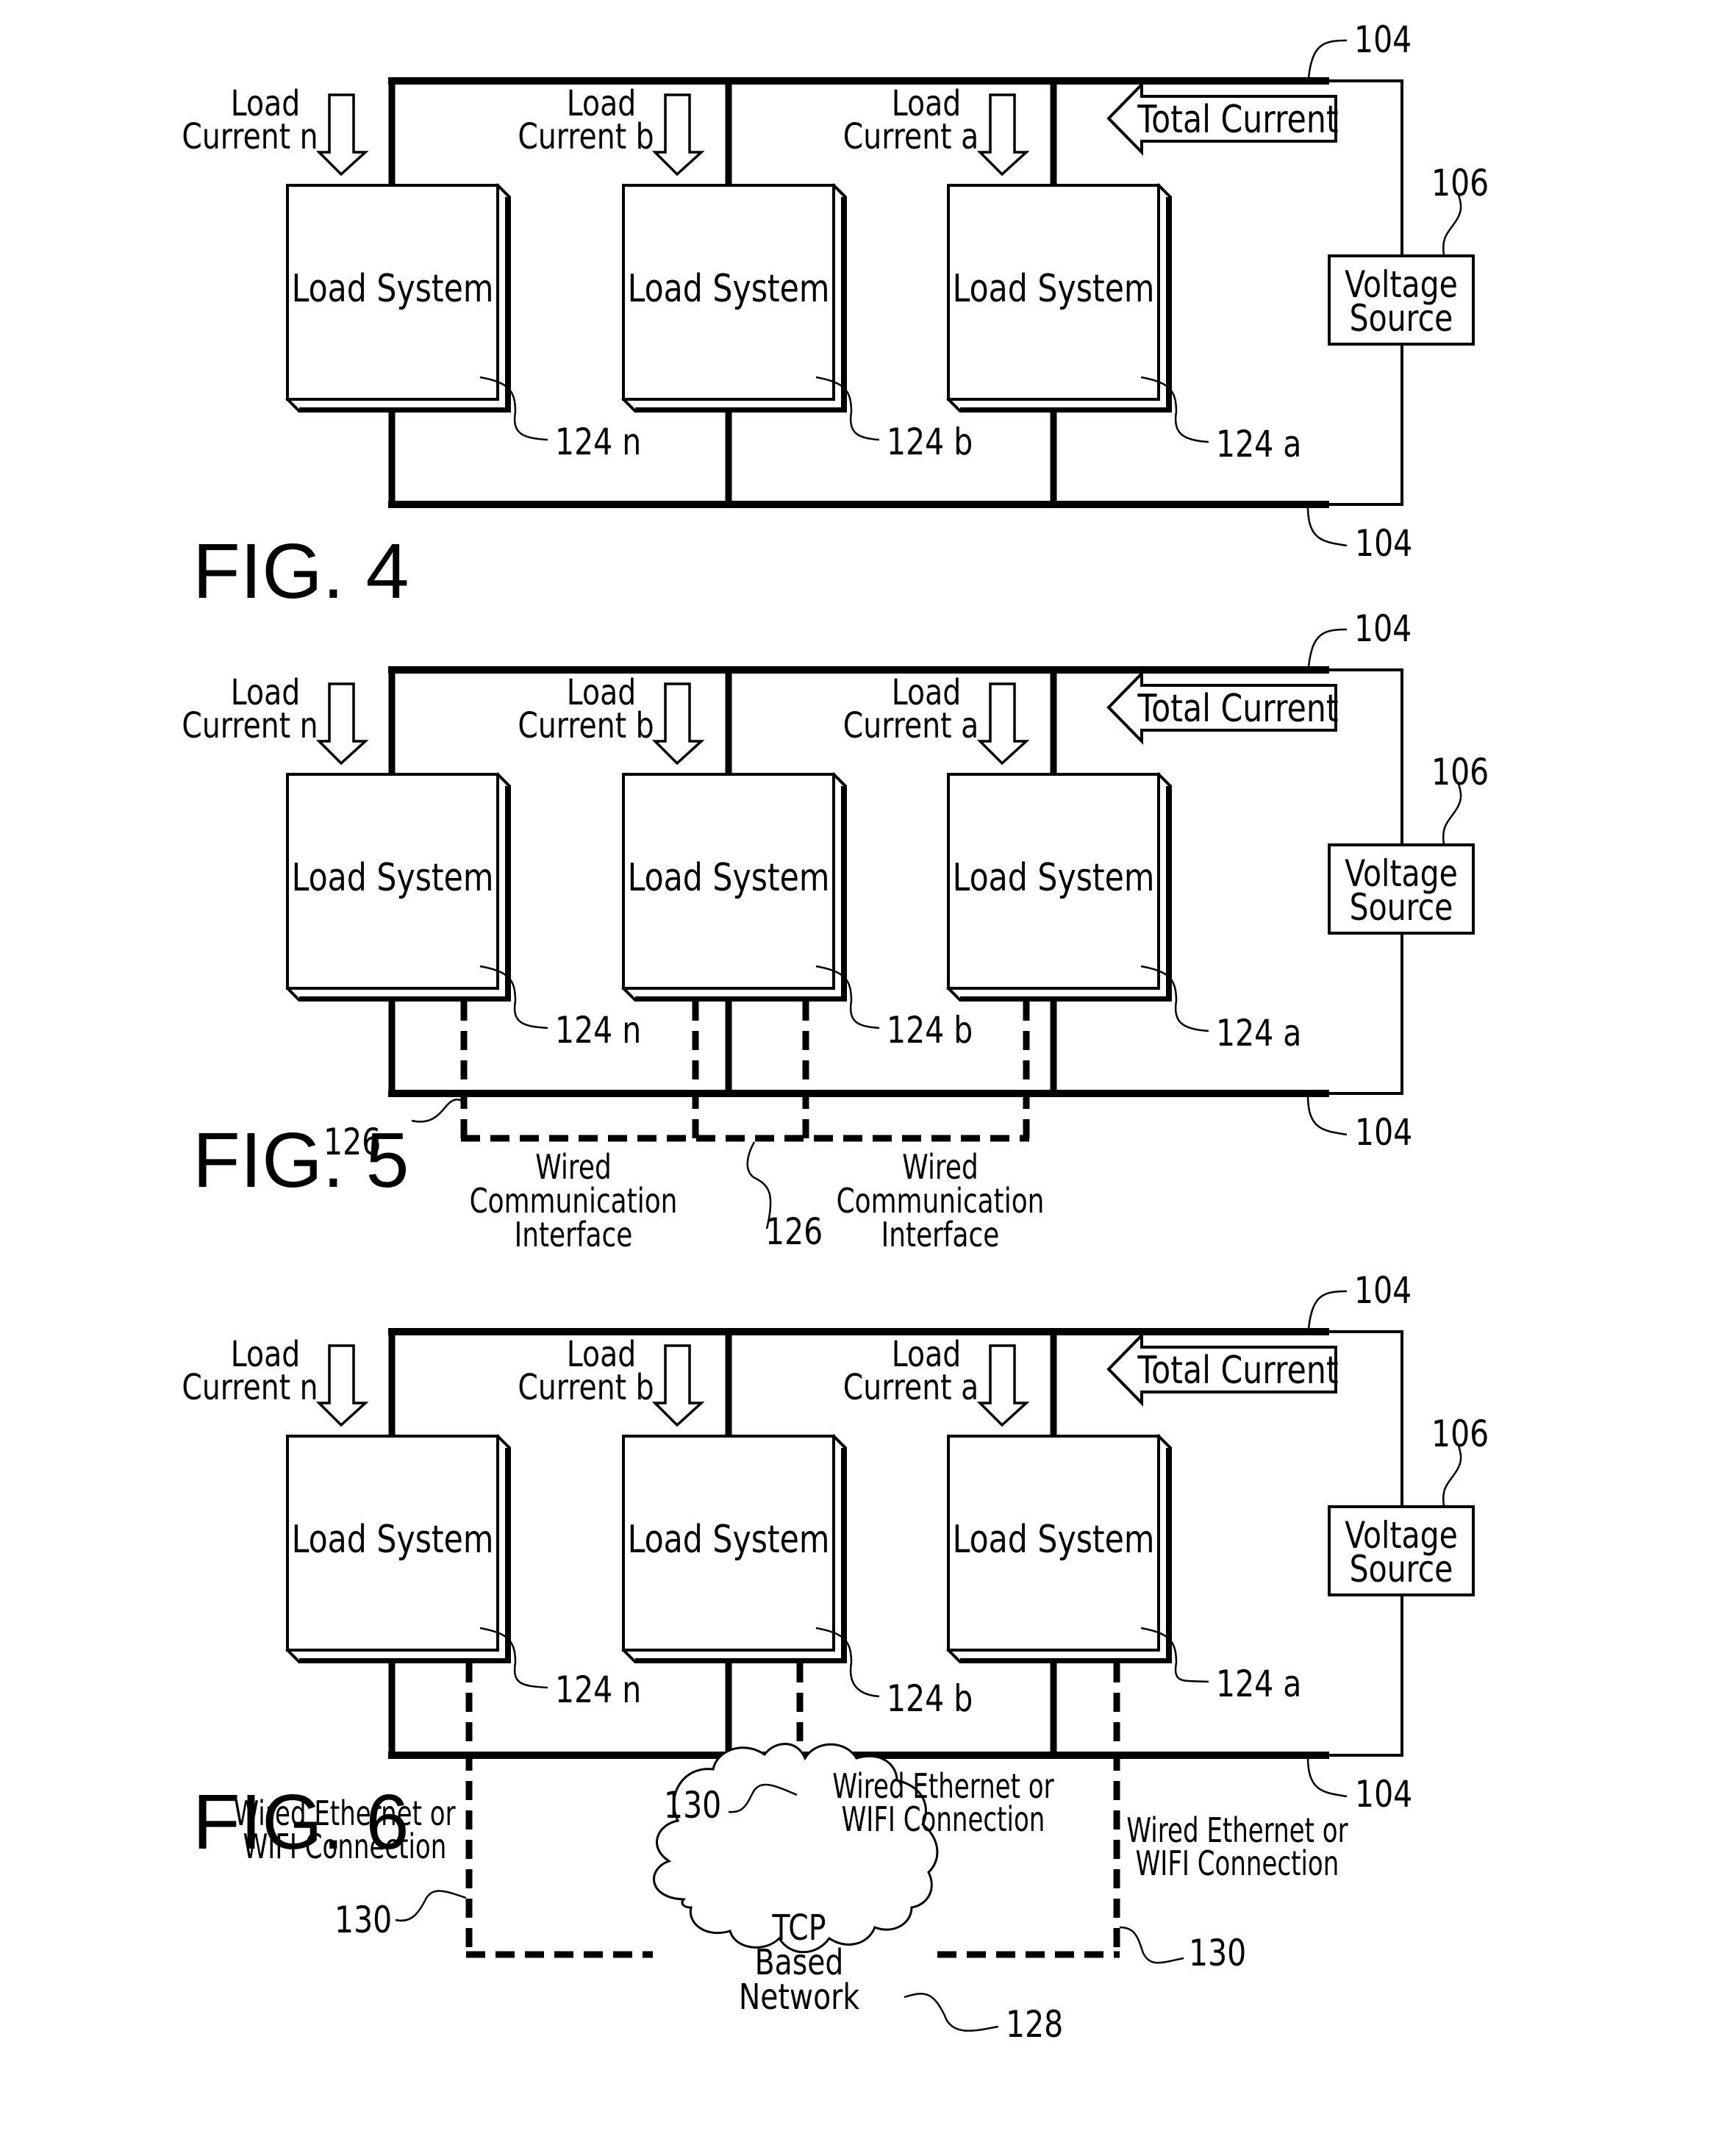 The height and width of the screenshot is (2156, 1710). What do you see at coordinates (794, 1231) in the screenshot?
I see `ref-126-center: 126` at bounding box center [794, 1231].